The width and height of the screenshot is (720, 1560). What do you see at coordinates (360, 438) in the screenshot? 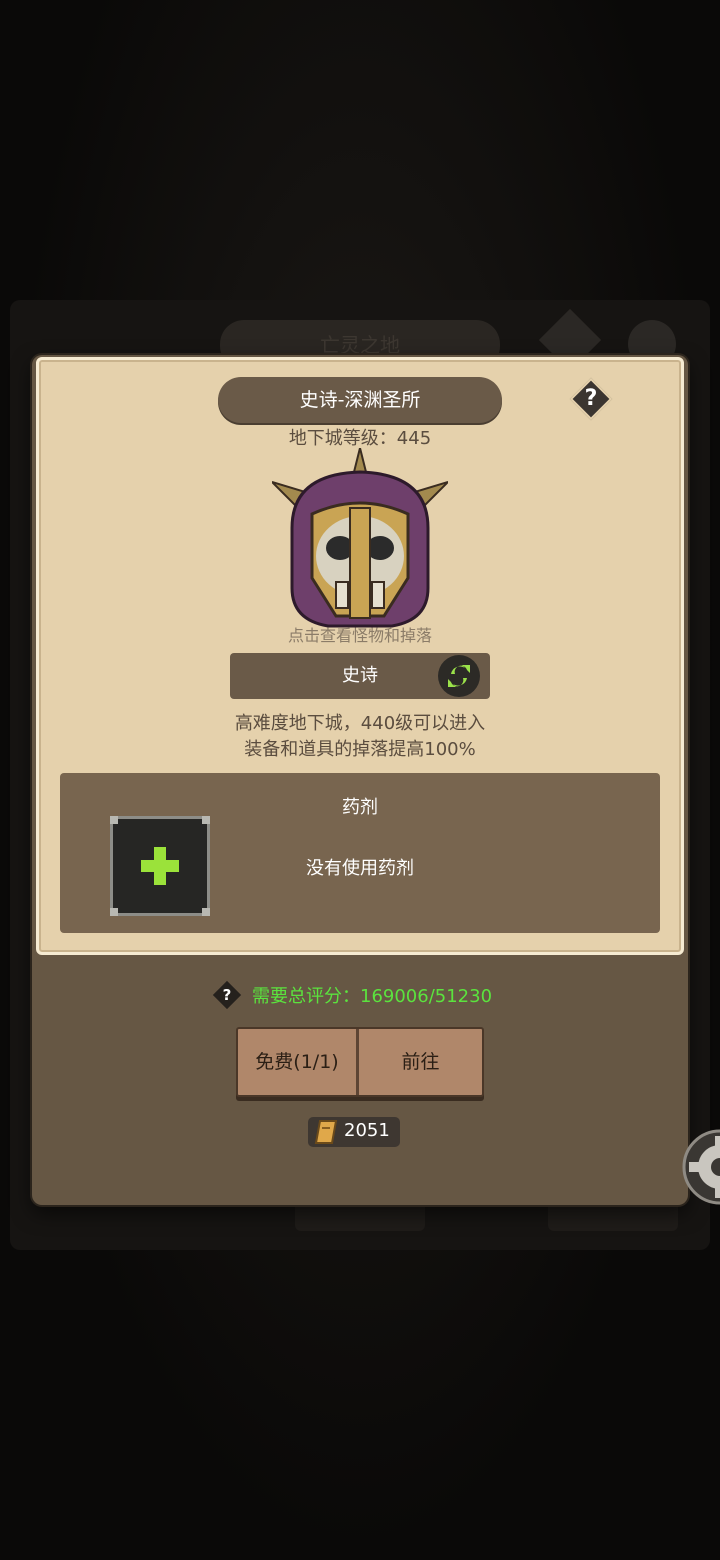
I see `dungeon-level: 地下城等级：445` at bounding box center [360, 438].